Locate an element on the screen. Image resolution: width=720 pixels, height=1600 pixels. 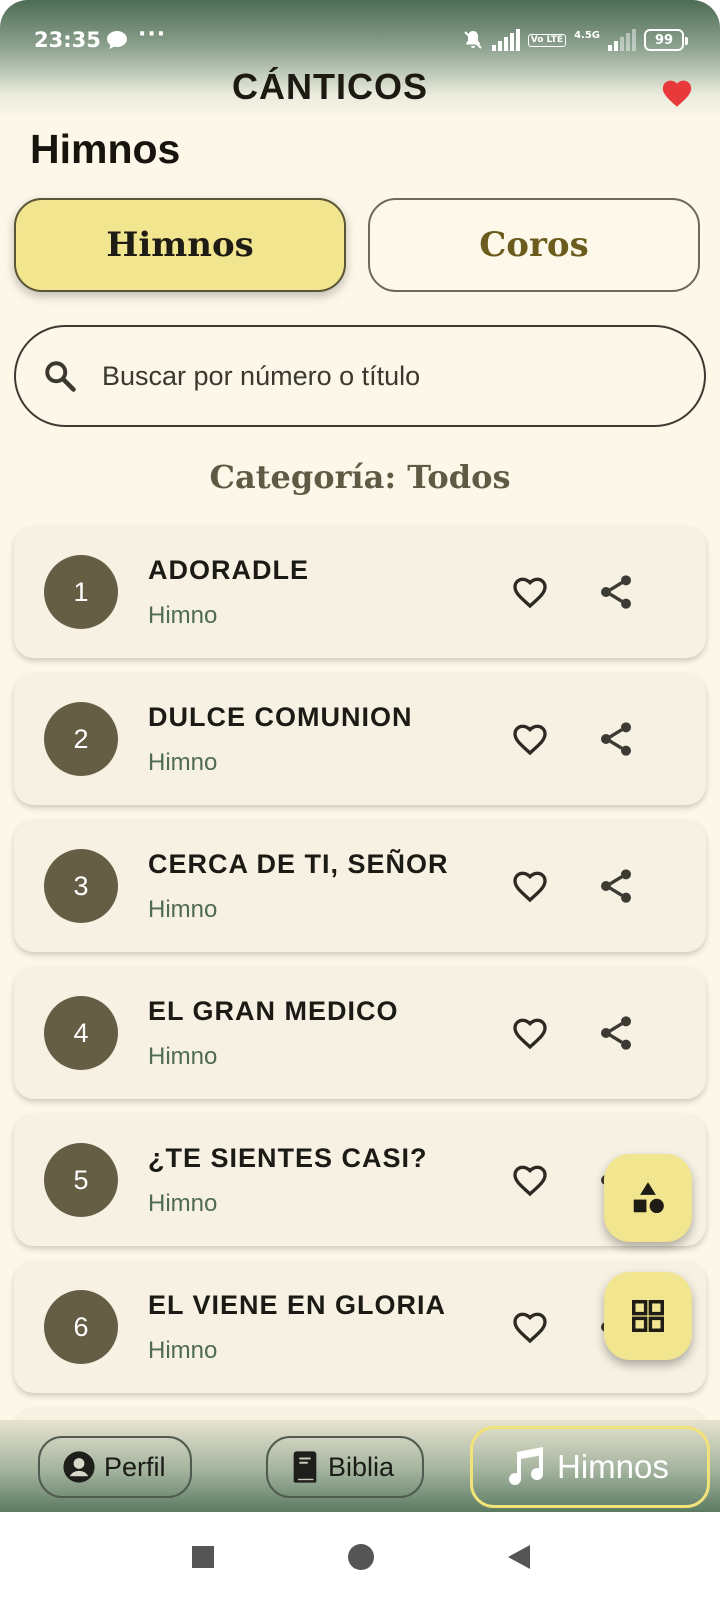
hymn-number-badge: 1 is located at coordinates (81, 592).